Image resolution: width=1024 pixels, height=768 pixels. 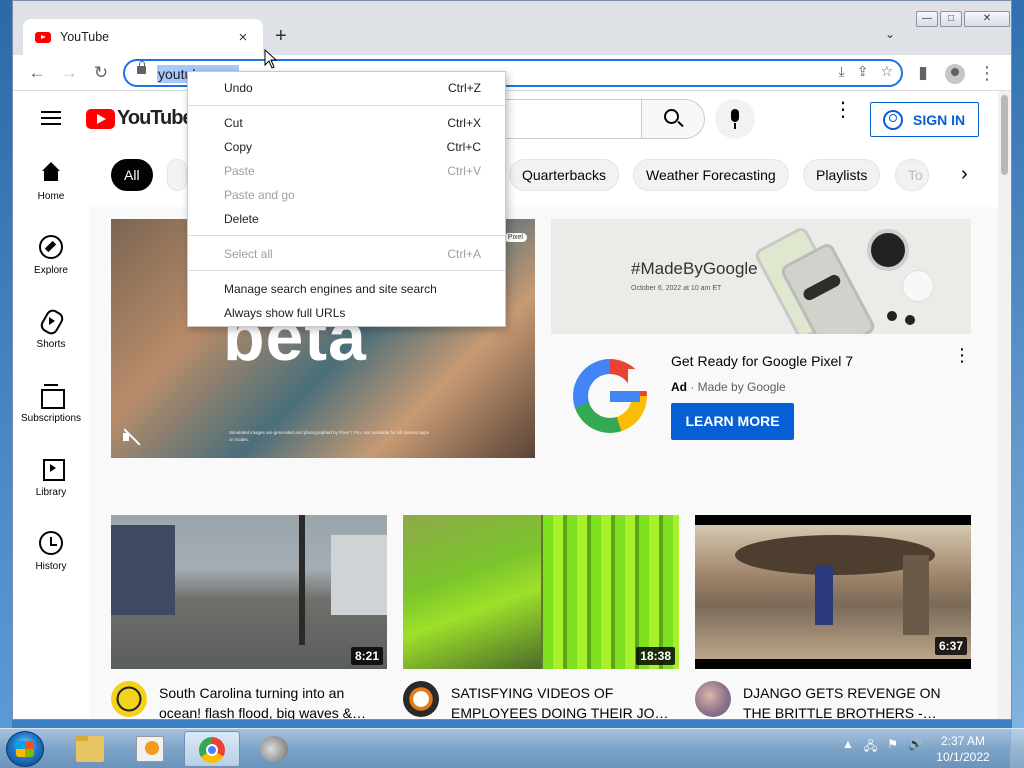 What do you see at coordinates (51, 118) in the screenshot?
I see `guide-menu-icon` at bounding box center [51, 118].